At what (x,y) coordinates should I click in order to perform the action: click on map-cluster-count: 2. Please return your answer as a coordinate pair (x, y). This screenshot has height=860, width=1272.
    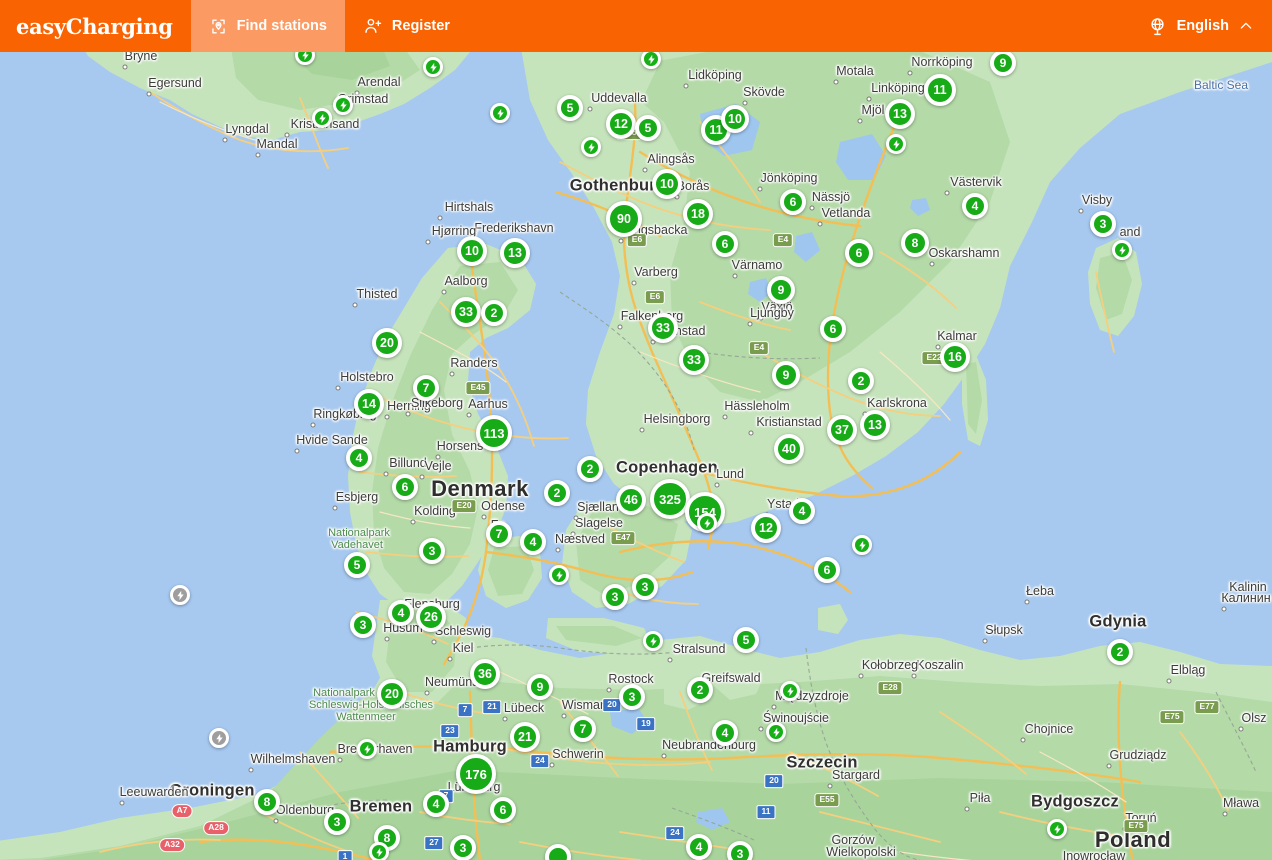
    Looking at the image, I should click on (557, 493).